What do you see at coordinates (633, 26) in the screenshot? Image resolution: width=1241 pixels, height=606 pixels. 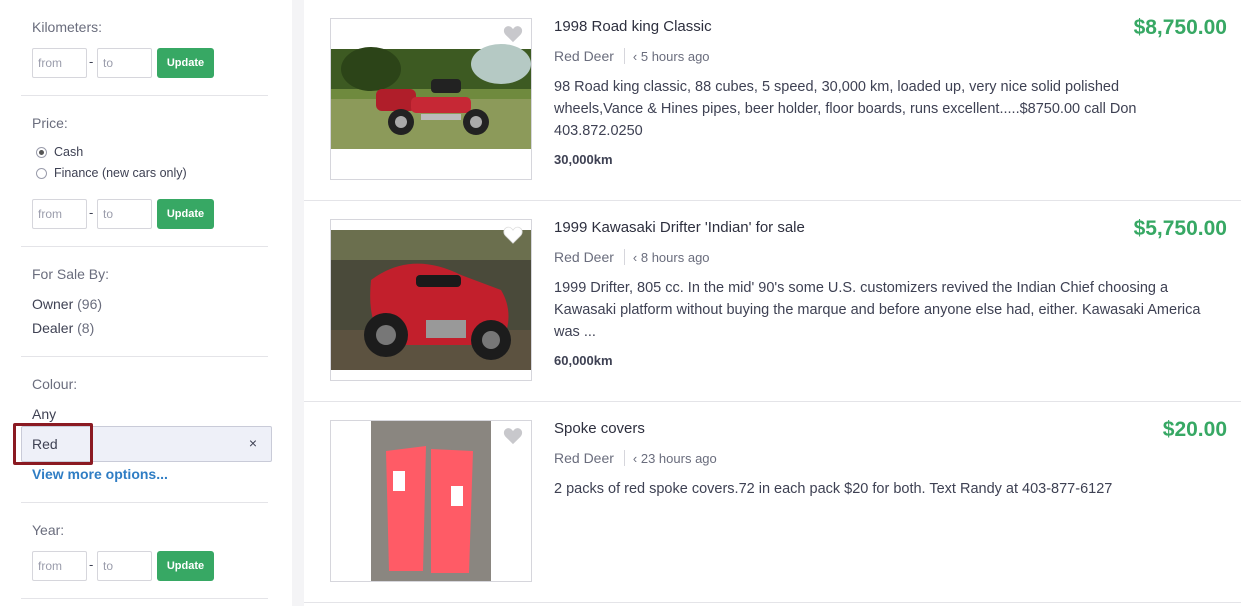 I see `listing-title: 1998 Road king Classic` at bounding box center [633, 26].